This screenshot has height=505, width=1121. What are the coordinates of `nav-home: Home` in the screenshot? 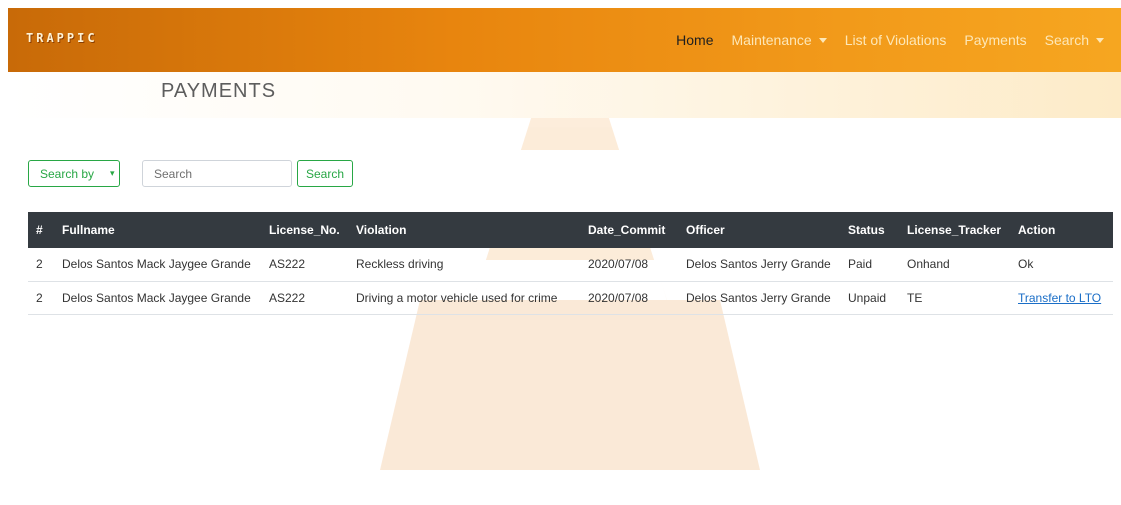 It's located at (694, 40).